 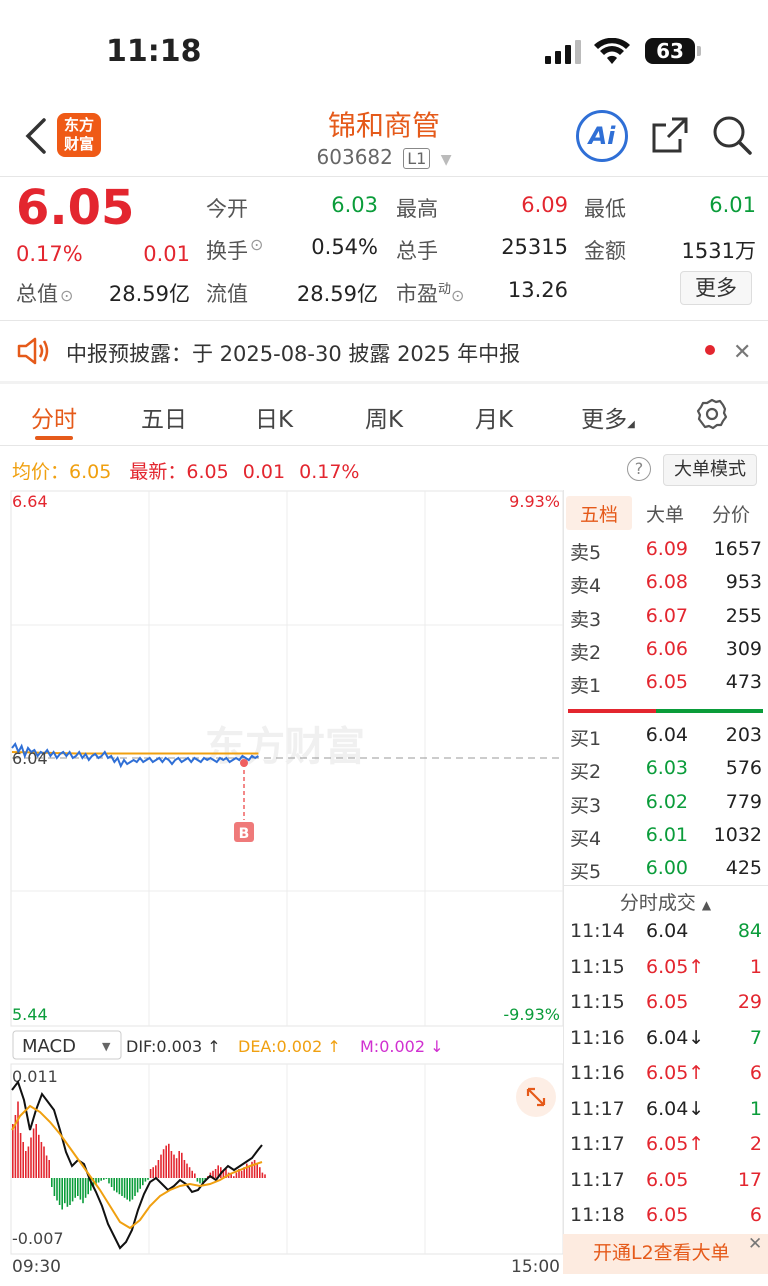 I want to click on bid-price: 6.00, so click(x=666, y=868).